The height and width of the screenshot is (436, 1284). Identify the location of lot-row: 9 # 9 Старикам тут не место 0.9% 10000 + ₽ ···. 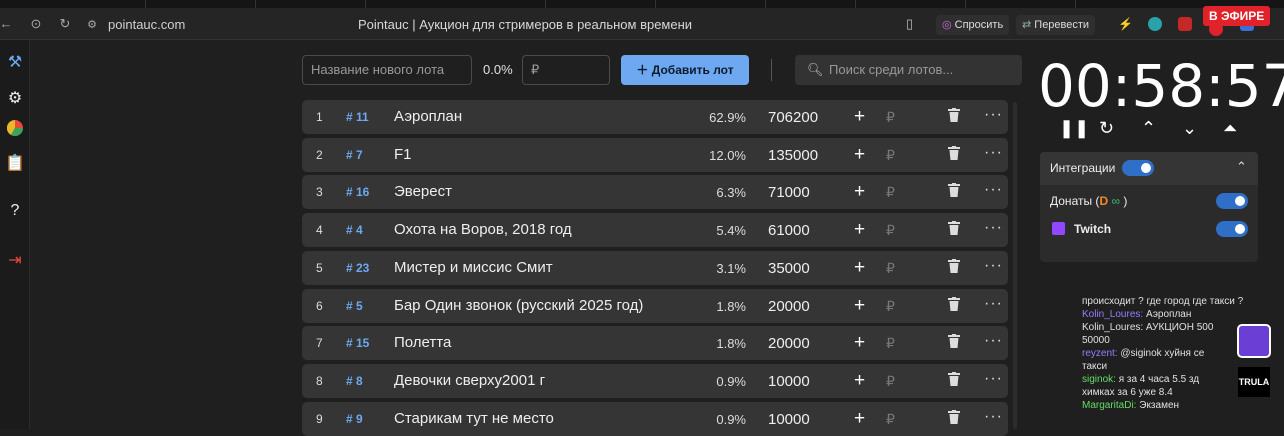
(655, 418).